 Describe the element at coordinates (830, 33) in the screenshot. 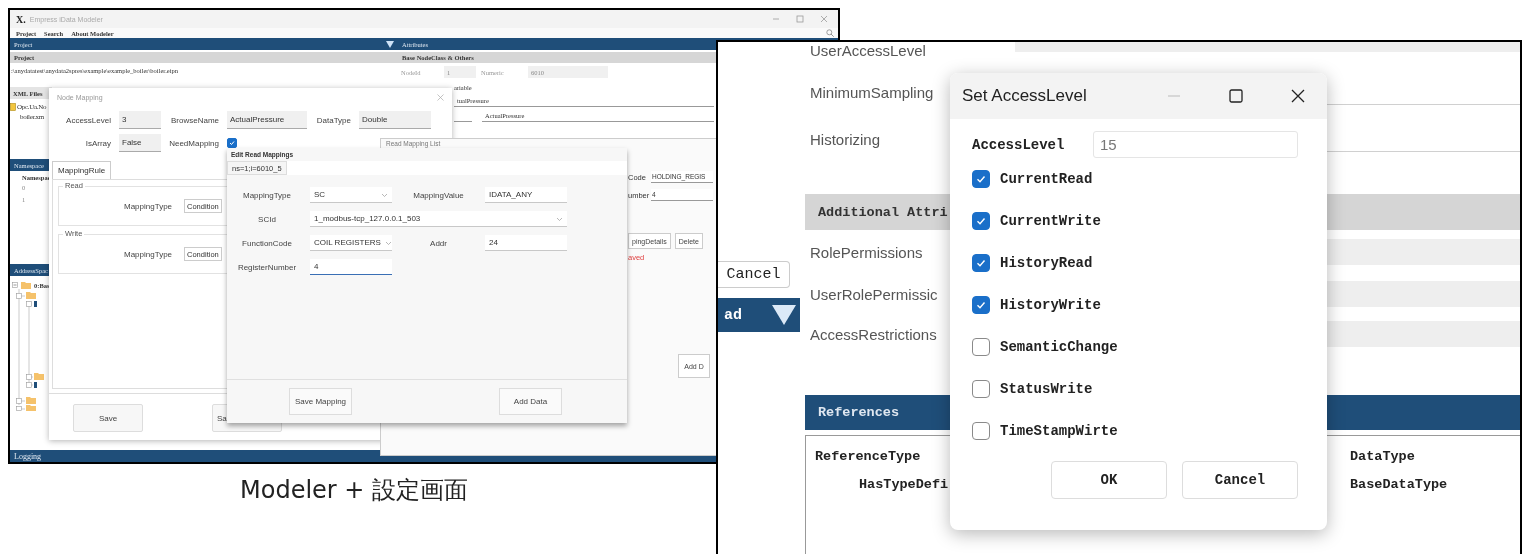

I see `search-icon` at that location.